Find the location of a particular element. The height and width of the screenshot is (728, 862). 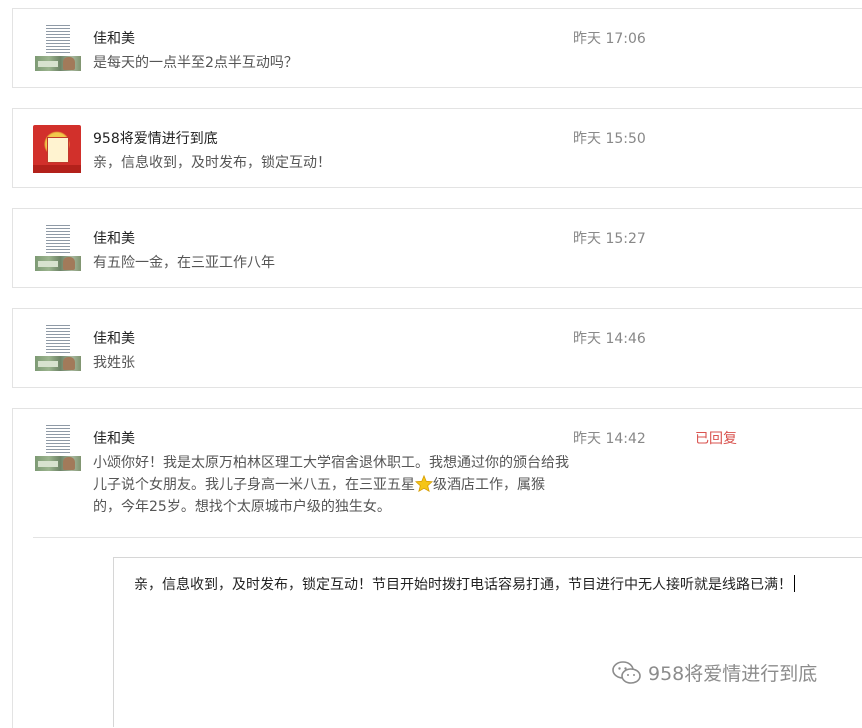

message-item: 佳和美 我姓张 昨天 14:46 is located at coordinates (437, 348).